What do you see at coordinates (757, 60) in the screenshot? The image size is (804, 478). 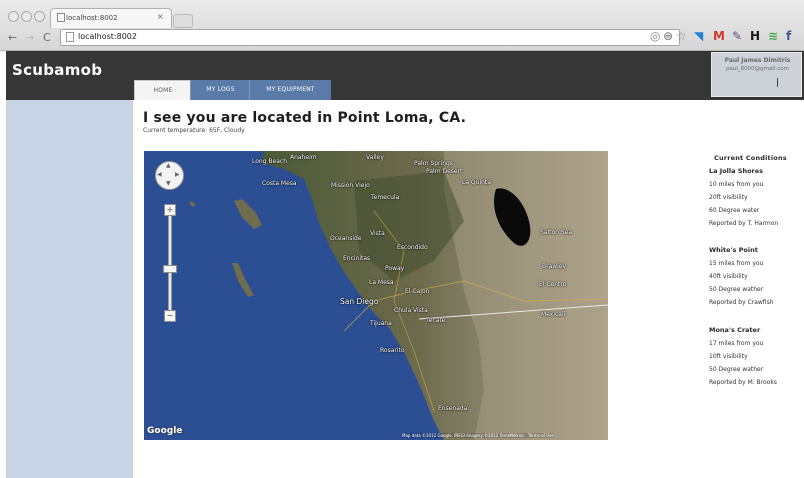 I see `user-name: Paul James Dimitris` at bounding box center [757, 60].